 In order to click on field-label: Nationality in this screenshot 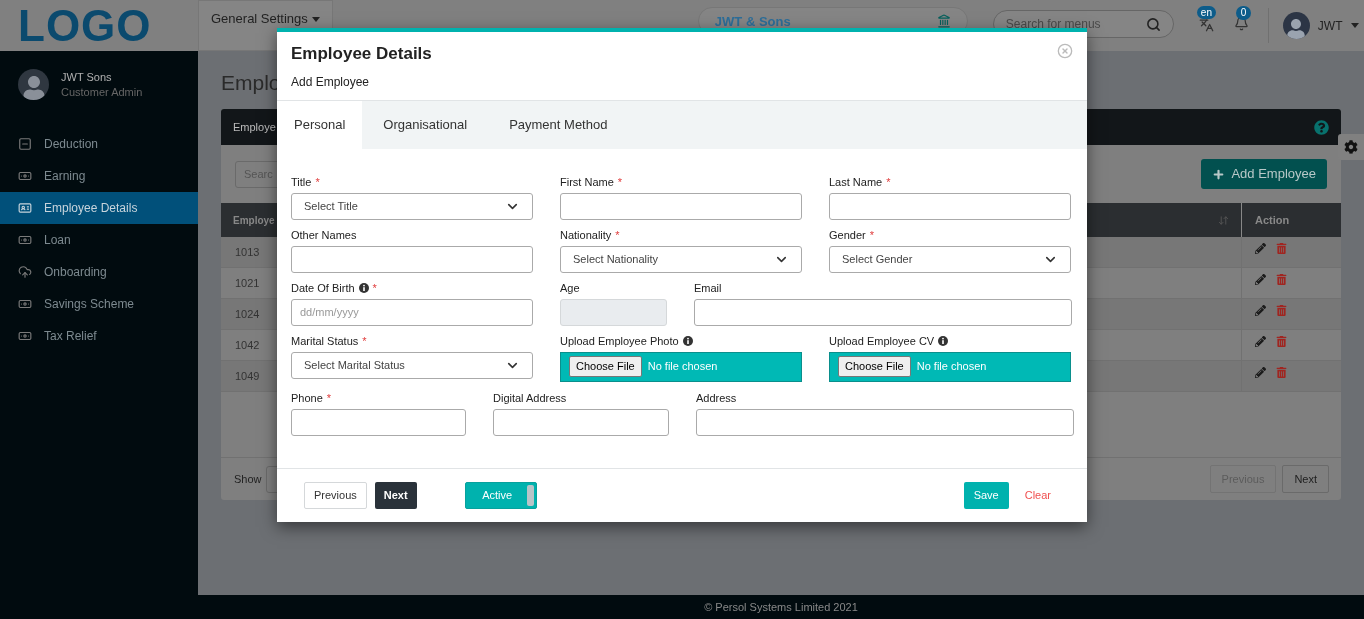, I will do `click(586, 235)`.